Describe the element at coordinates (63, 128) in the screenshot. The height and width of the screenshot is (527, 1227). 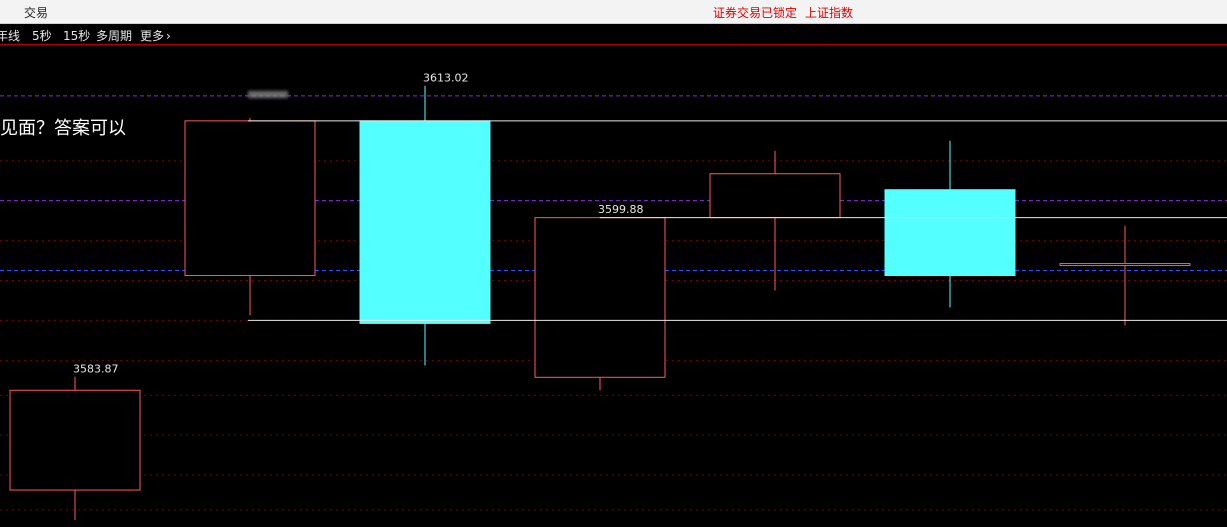
I see `overlay-text: 见面？答案可以` at that location.